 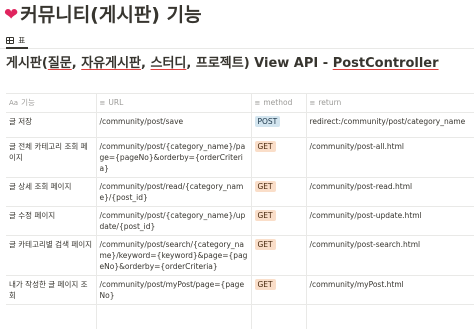 What do you see at coordinates (390, 103) in the screenshot?
I see `column-header-return: ≡return` at bounding box center [390, 103].